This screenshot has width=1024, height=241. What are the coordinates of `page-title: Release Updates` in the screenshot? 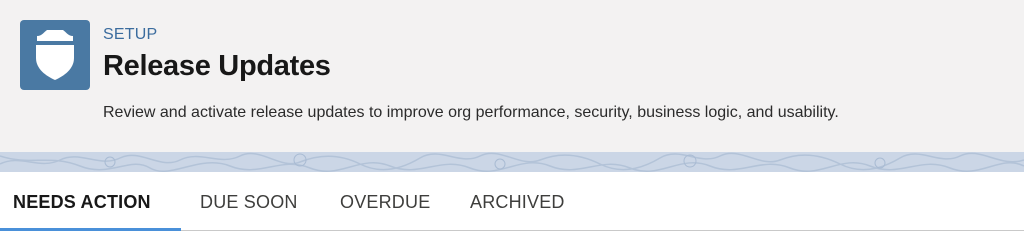 It's located at (217, 66).